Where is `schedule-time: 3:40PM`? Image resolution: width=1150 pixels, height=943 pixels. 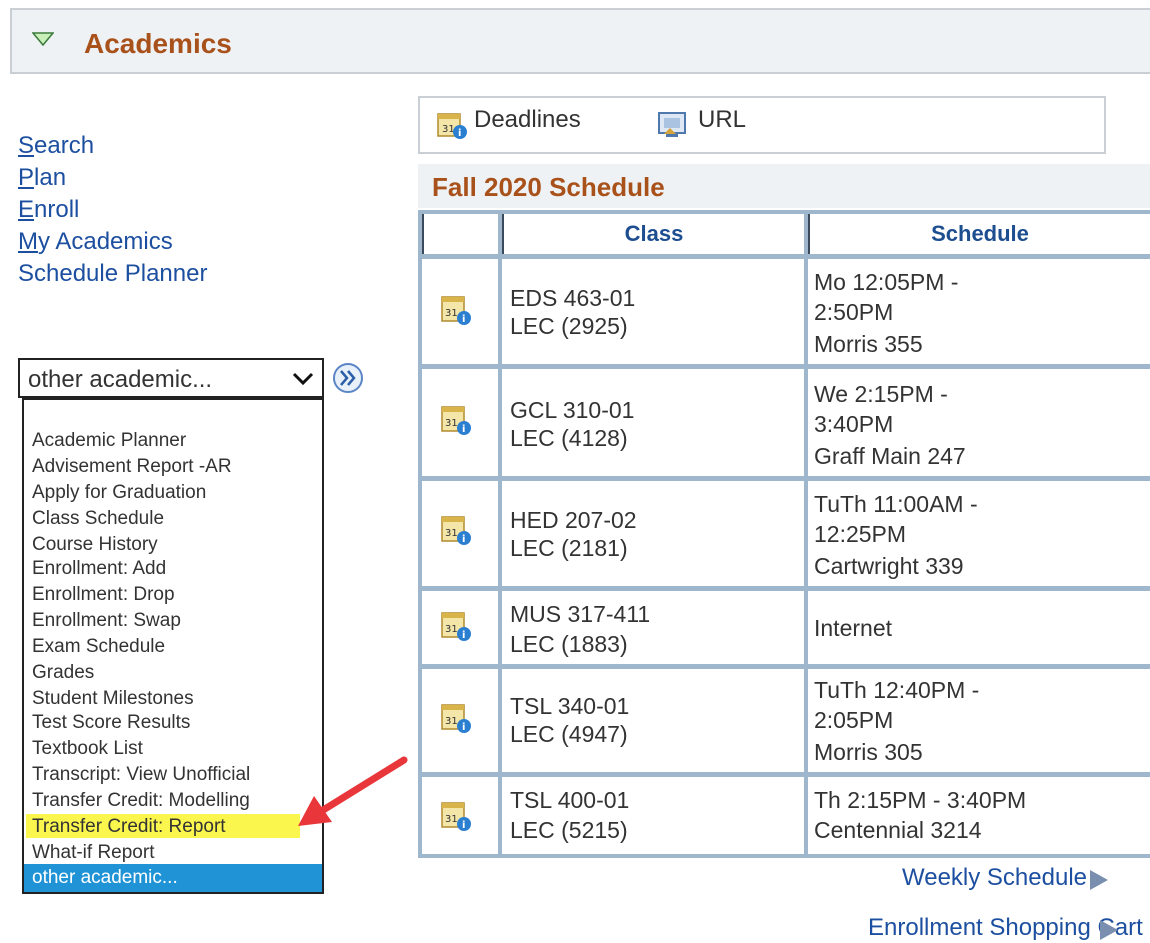 schedule-time: 3:40PM is located at coordinates (854, 424).